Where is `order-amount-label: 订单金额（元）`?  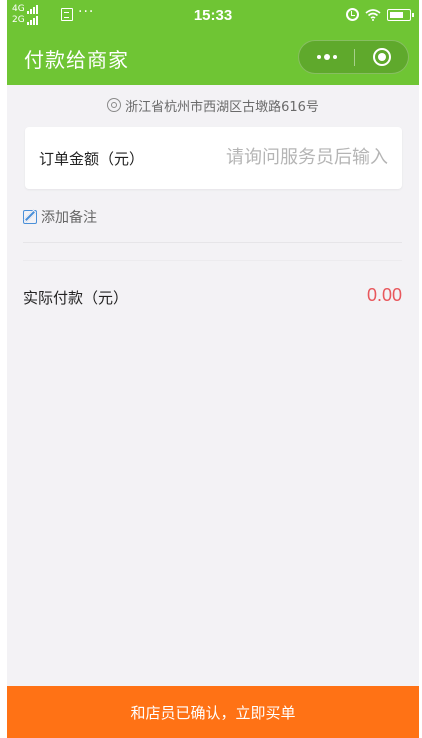
order-amount-label: 订单金额（元） is located at coordinates (92, 159).